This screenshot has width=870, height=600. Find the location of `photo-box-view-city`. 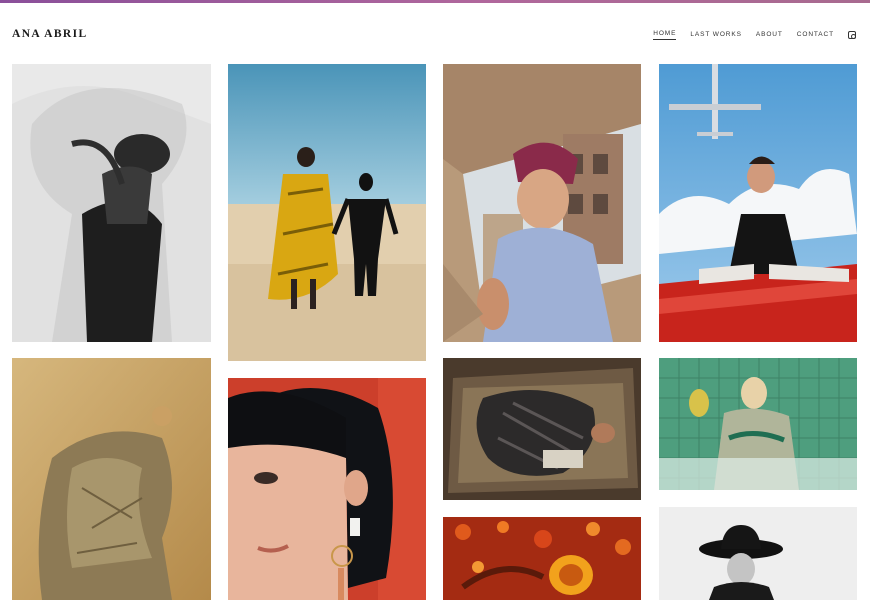

photo-box-view-city is located at coordinates (542, 203).